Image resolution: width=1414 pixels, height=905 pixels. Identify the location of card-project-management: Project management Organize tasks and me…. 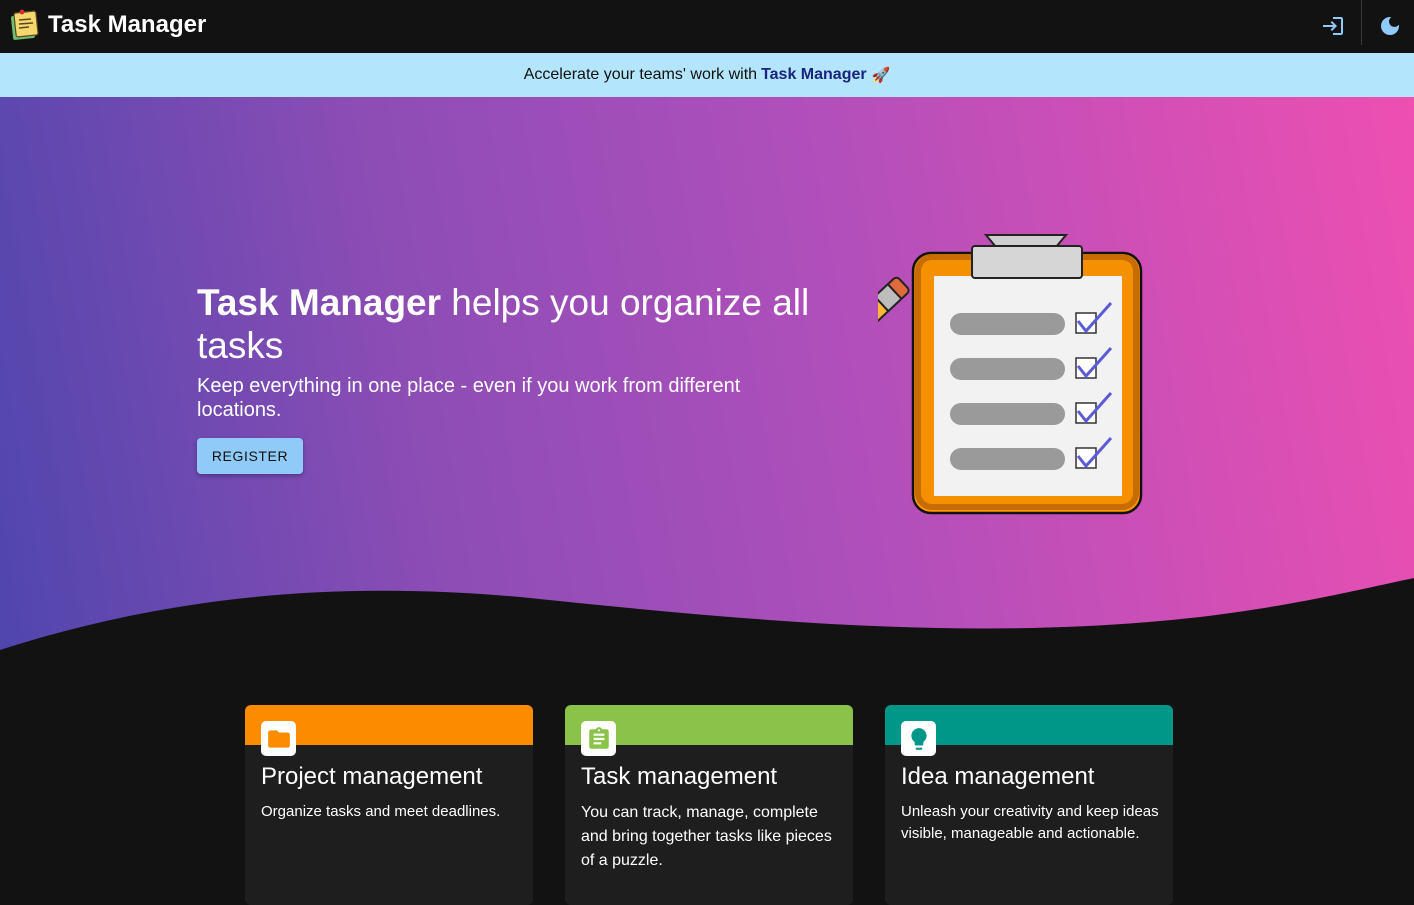
(389, 805).